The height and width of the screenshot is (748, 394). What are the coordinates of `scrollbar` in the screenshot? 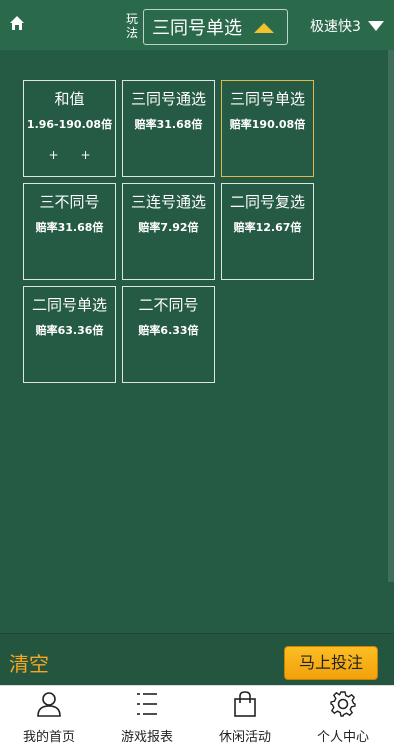 It's located at (391, 316).